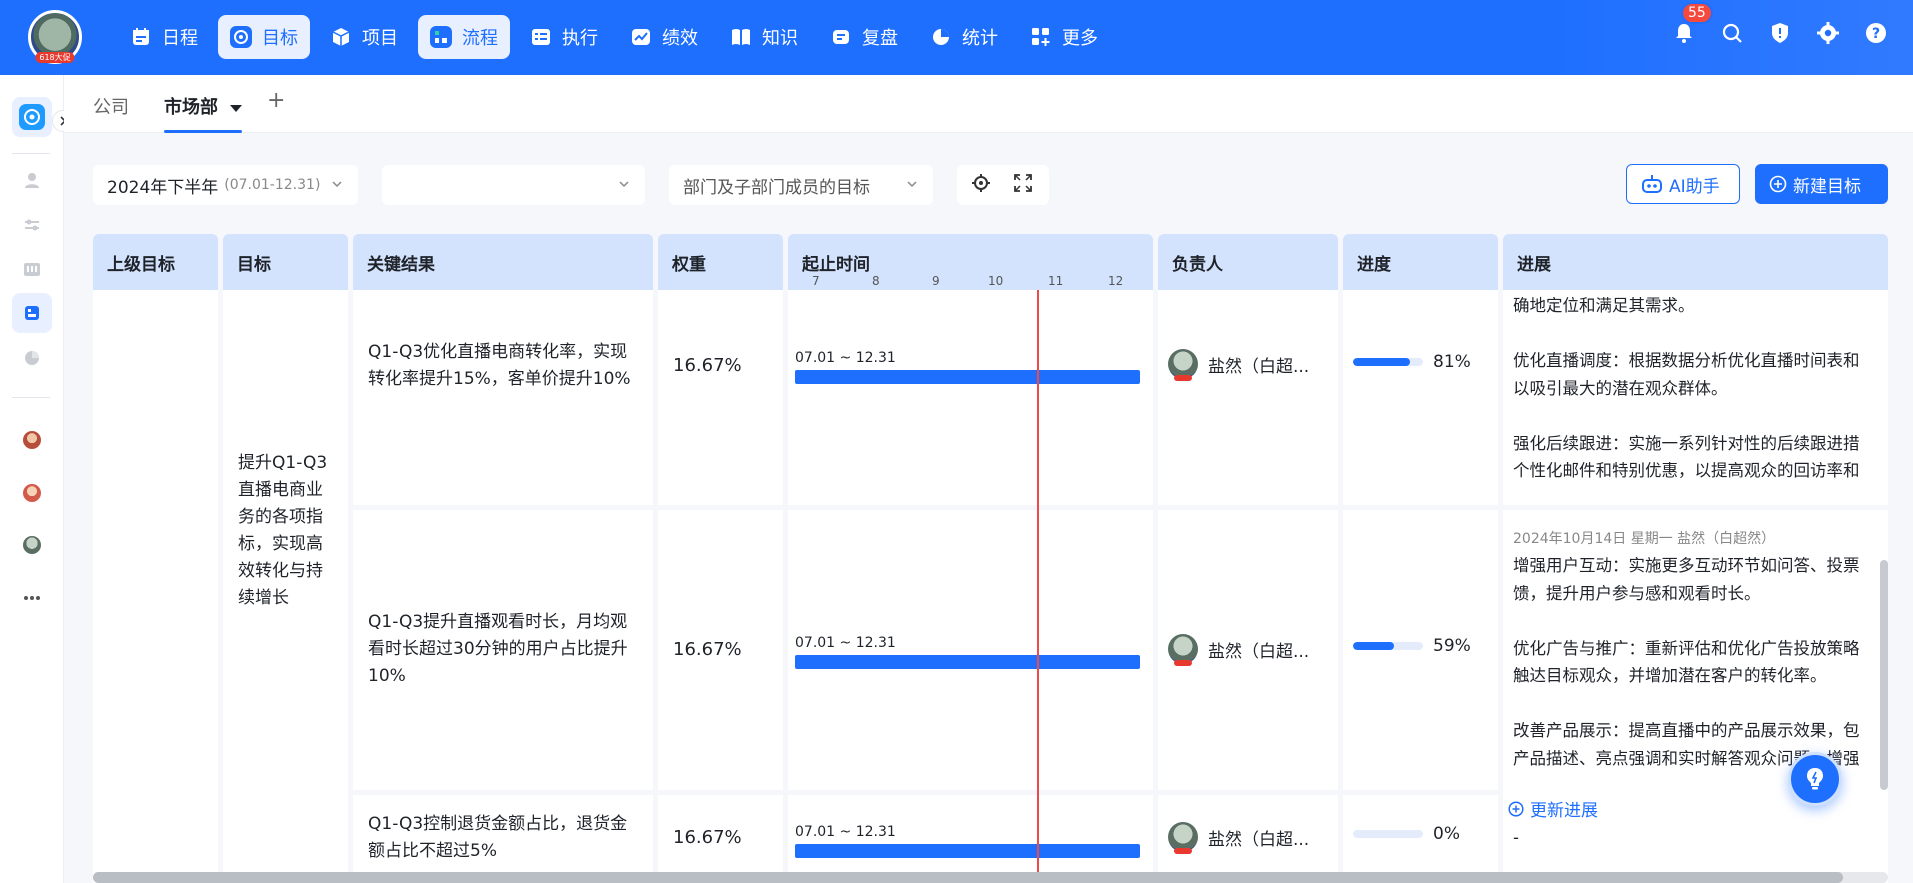 The image size is (1913, 883). I want to click on sidebar-filter, so click(32, 225).